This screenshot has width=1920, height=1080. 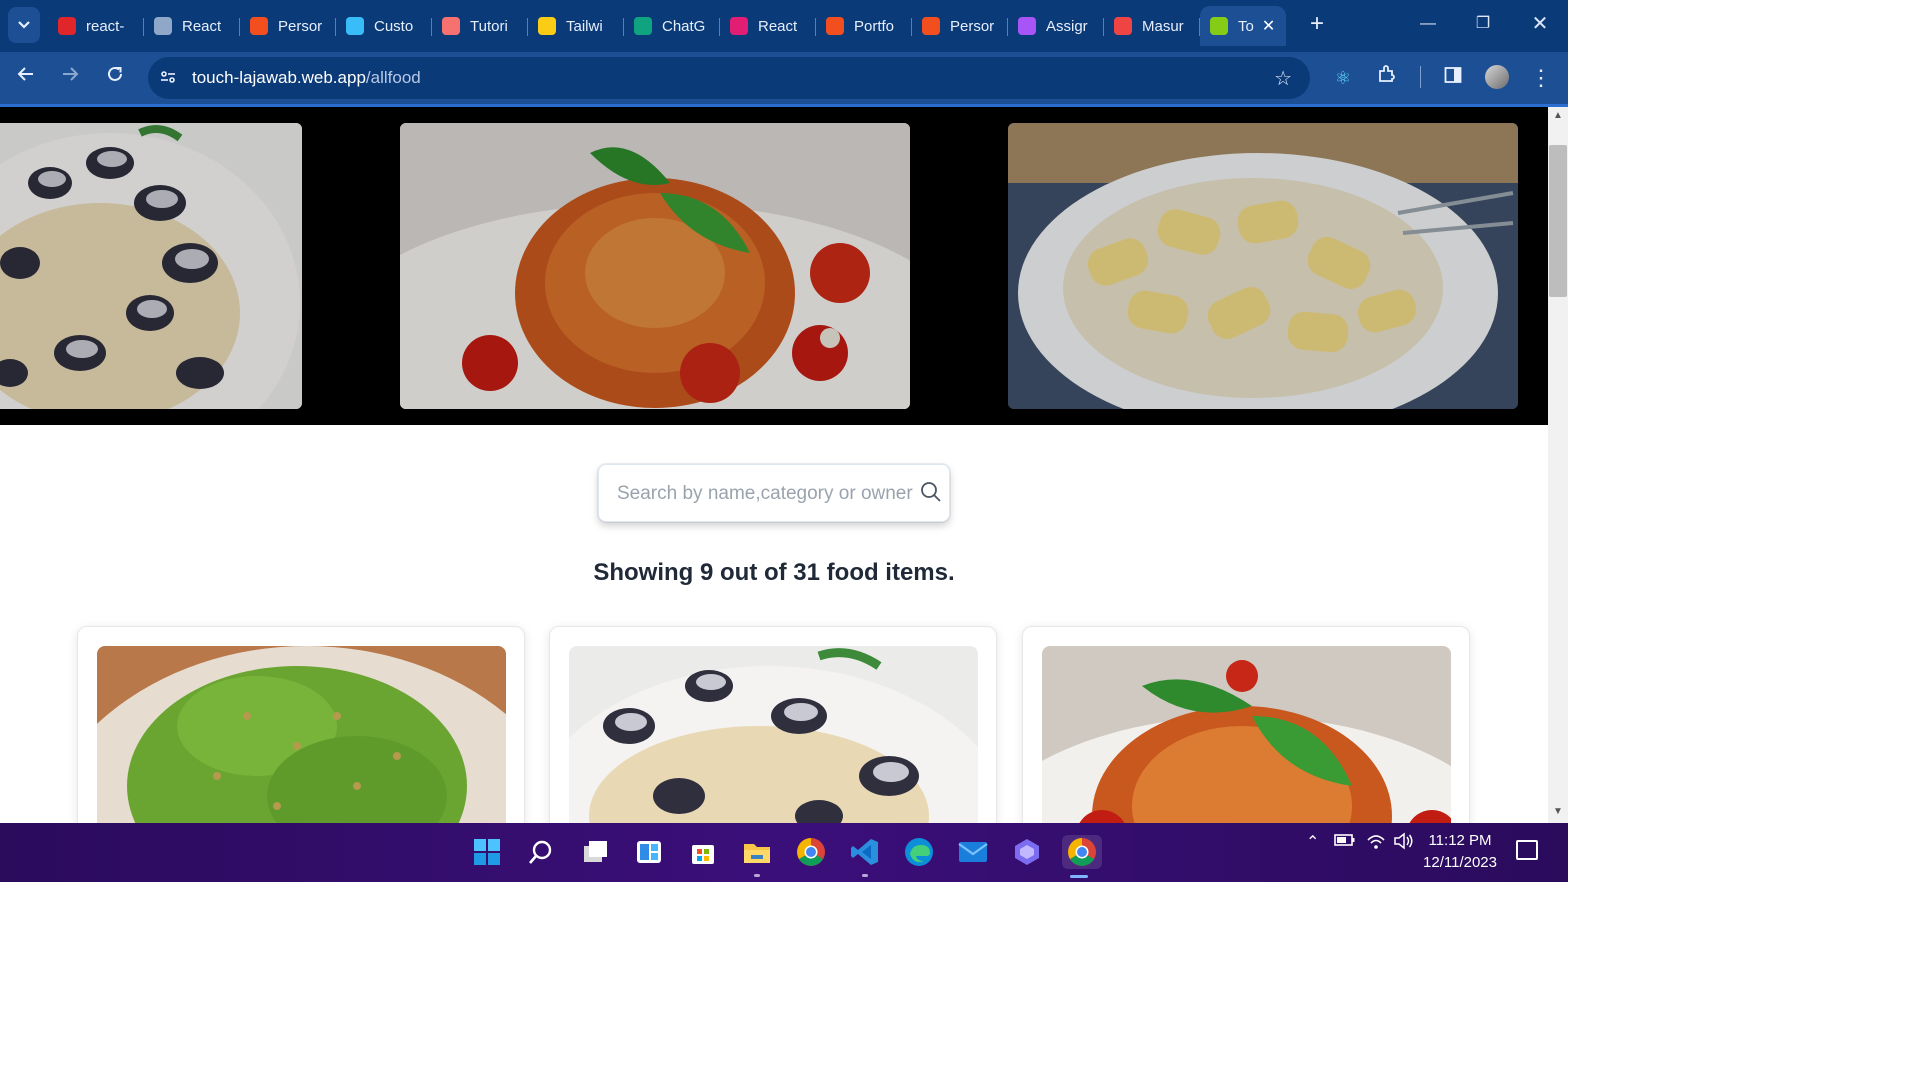 What do you see at coordinates (1027, 852) in the screenshot?
I see `copilot-icon` at bounding box center [1027, 852].